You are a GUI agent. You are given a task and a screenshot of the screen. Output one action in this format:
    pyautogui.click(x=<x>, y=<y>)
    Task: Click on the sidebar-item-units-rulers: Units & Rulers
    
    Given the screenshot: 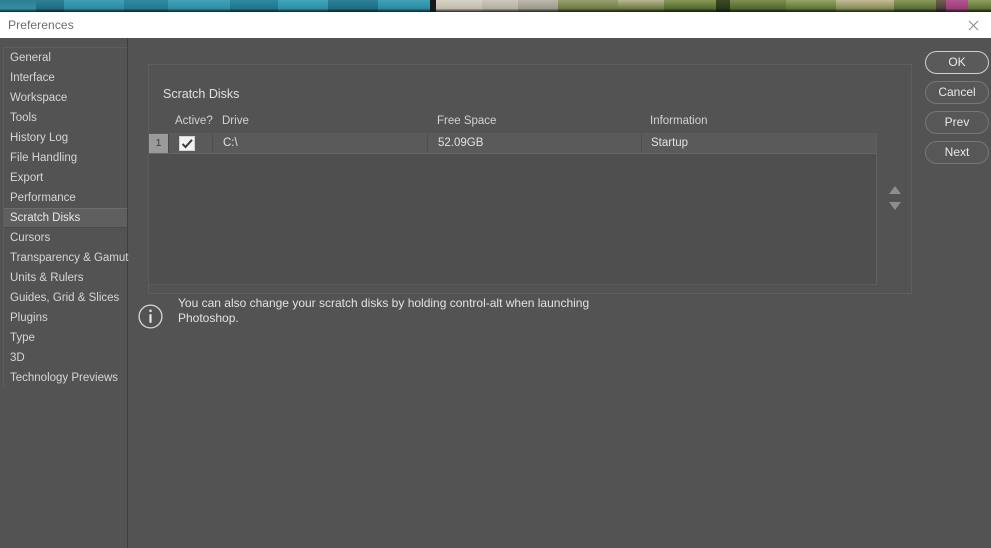 What is the action you would take?
    pyautogui.click(x=65, y=278)
    